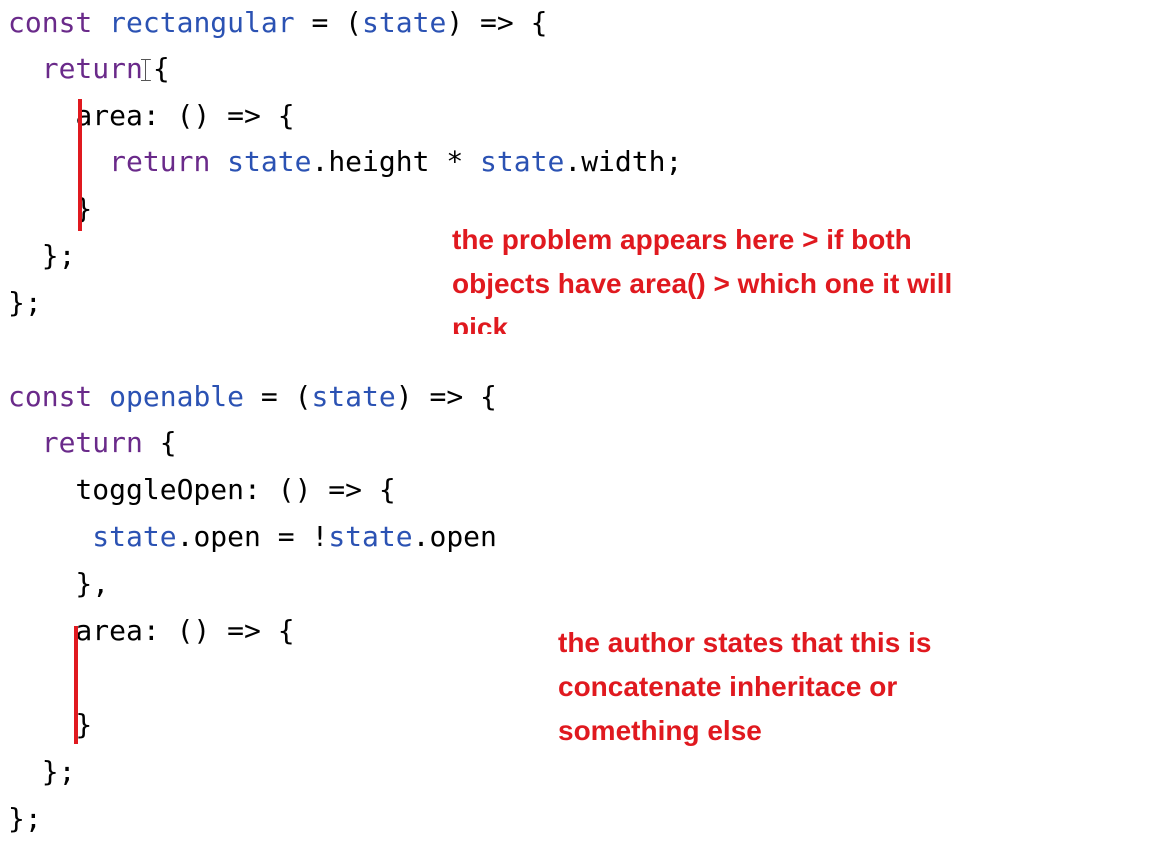  What do you see at coordinates (202, 22) in the screenshot?
I see `code-token: rectangular` at bounding box center [202, 22].